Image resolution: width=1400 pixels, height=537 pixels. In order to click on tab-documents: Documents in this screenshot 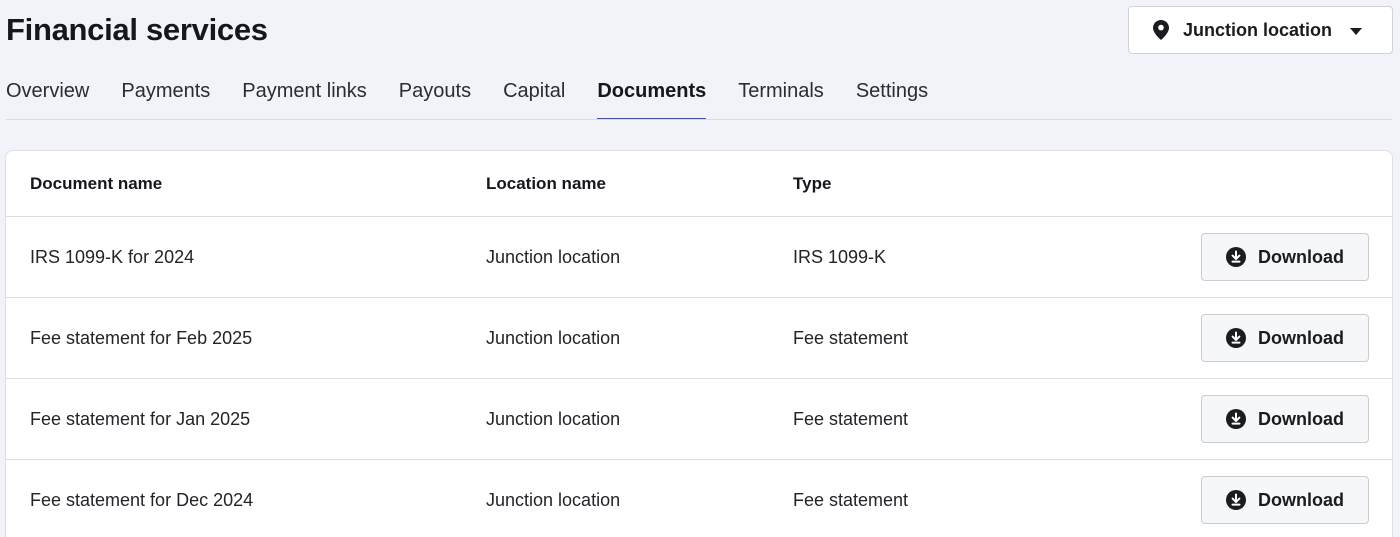, I will do `click(651, 96)`.